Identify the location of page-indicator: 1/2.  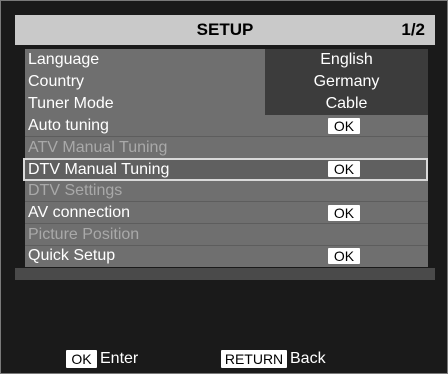
(413, 29).